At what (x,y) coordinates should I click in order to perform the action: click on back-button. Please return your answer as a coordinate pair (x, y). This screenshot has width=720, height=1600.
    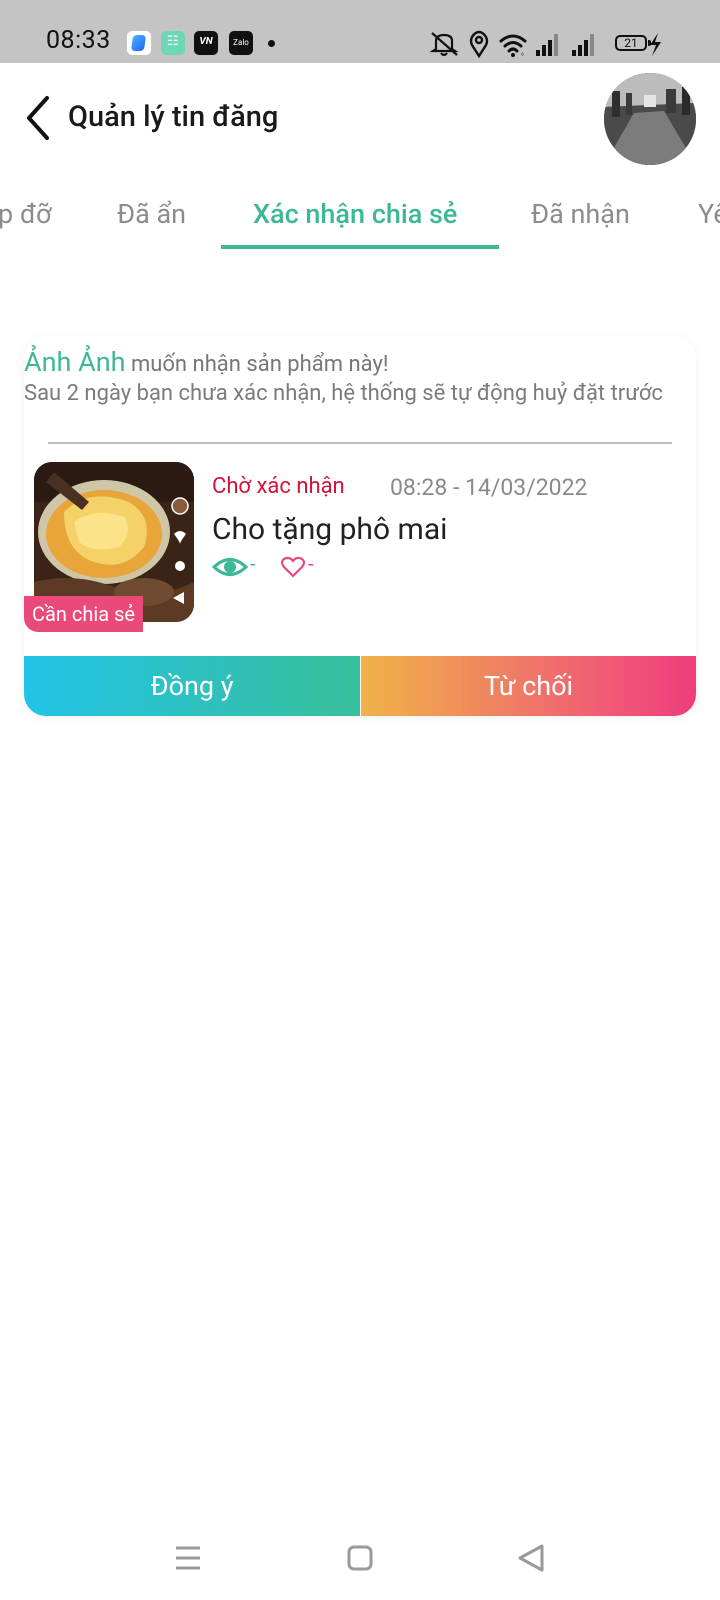
    Looking at the image, I should click on (38, 118).